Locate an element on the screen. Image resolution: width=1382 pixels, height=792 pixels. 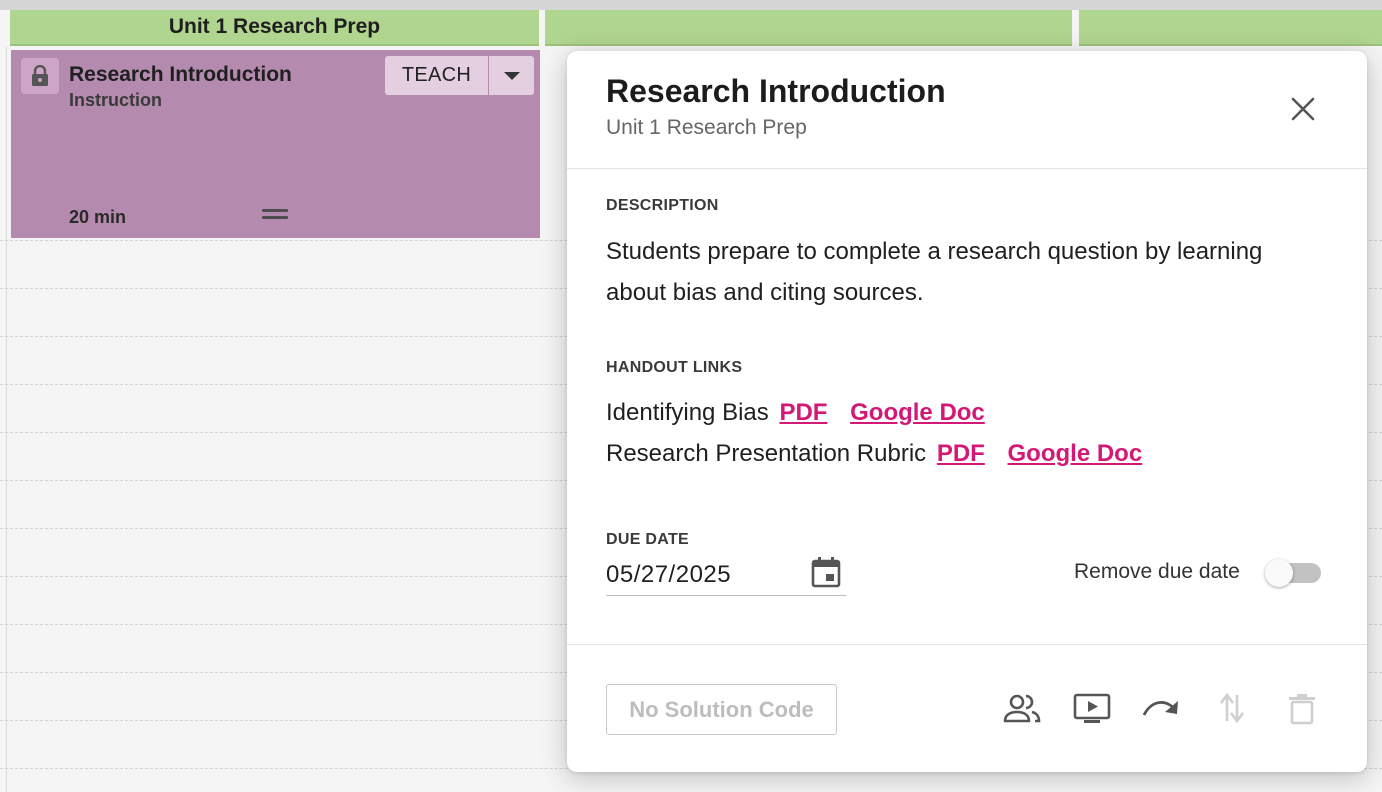
due-date-field: 05/27/2025 is located at coordinates (726, 574).